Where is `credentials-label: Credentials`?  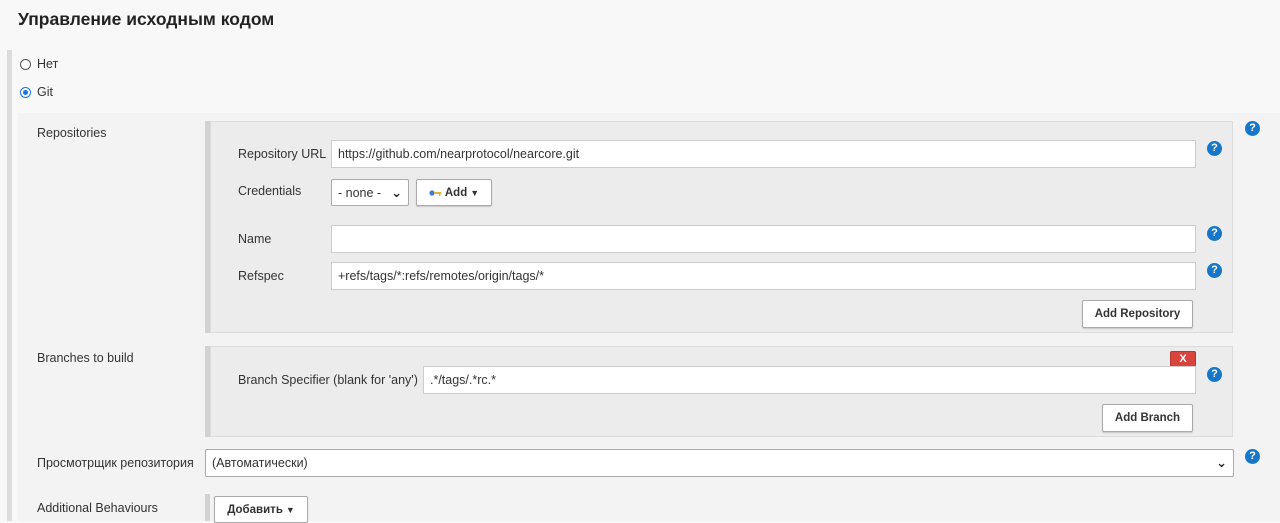
credentials-label: Credentials is located at coordinates (270, 191).